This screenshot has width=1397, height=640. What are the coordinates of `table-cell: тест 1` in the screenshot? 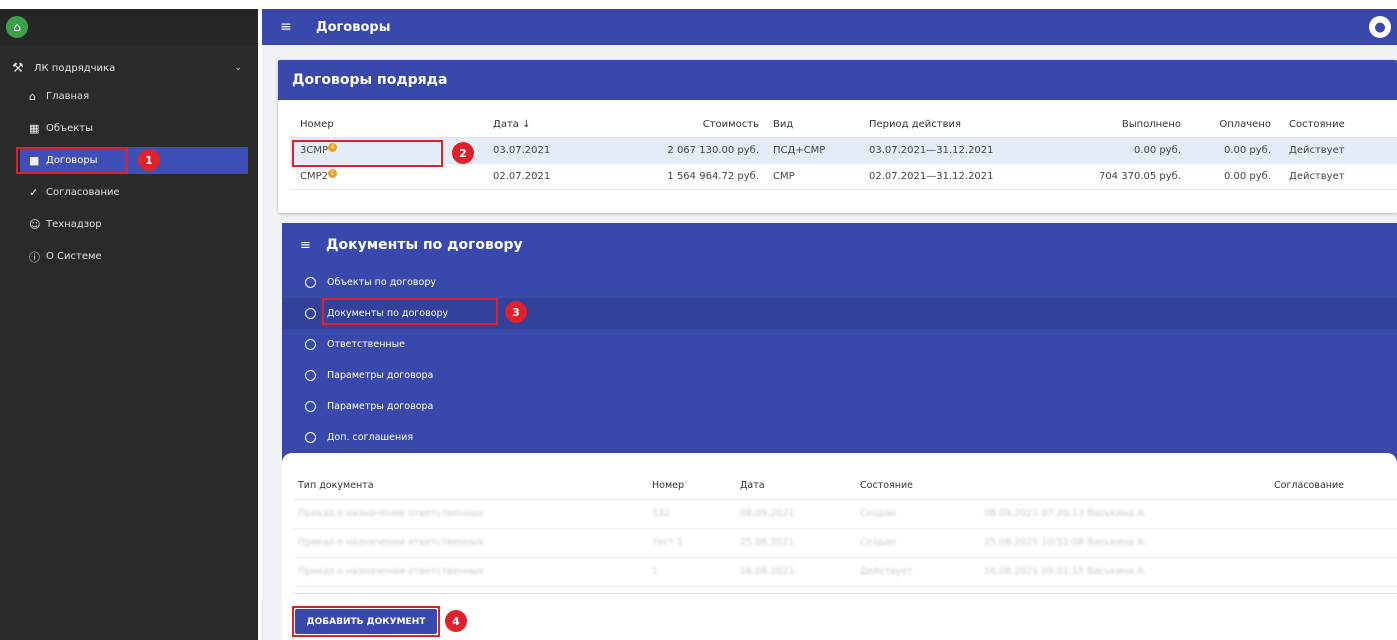 It's located at (696, 543).